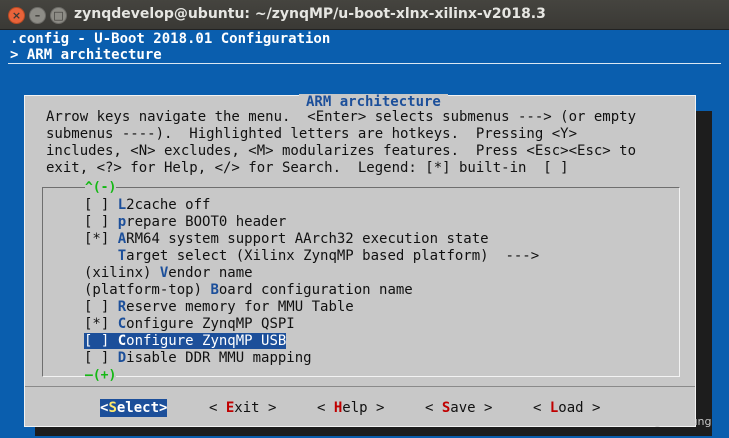  What do you see at coordinates (122, 205) in the screenshot?
I see `menu-item-hotkey: L` at bounding box center [122, 205].